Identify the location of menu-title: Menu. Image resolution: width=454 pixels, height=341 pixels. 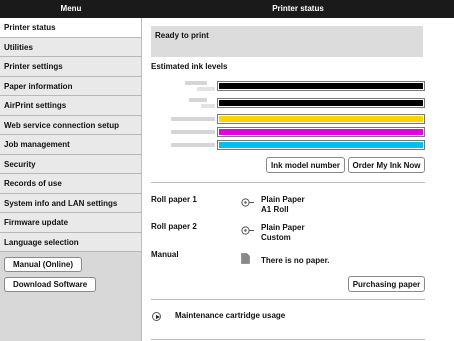
(71, 8).